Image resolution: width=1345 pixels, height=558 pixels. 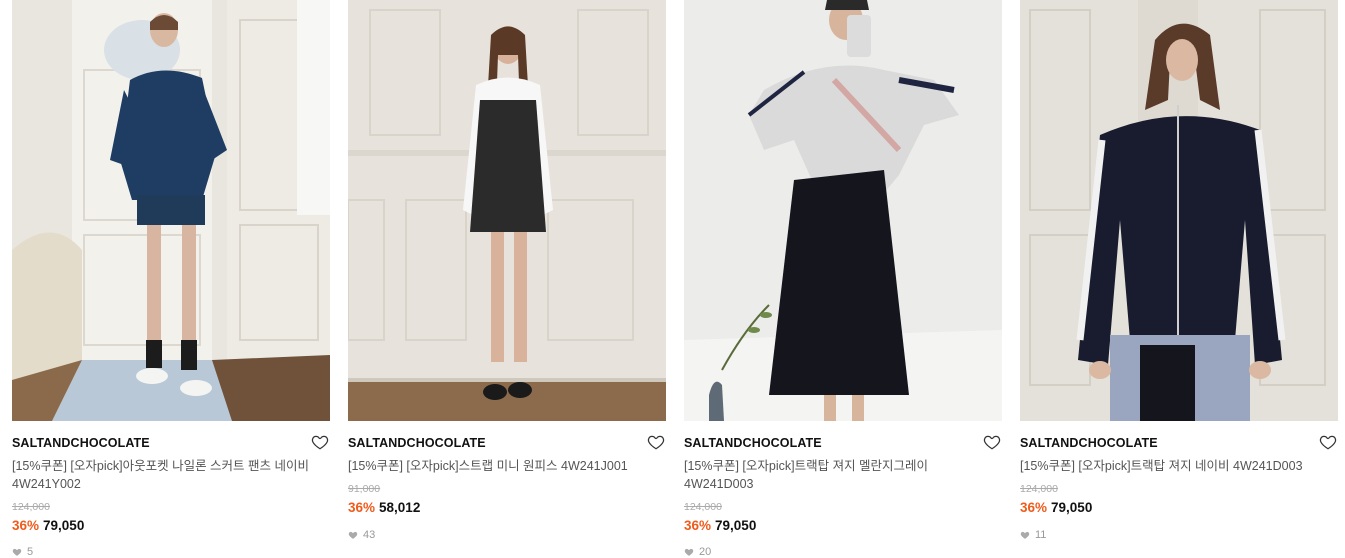 I want to click on product-title: [15%쿠폰] [오자pick]트랙탑 져지 네이비 4W241D003, so click(x=1175, y=466).